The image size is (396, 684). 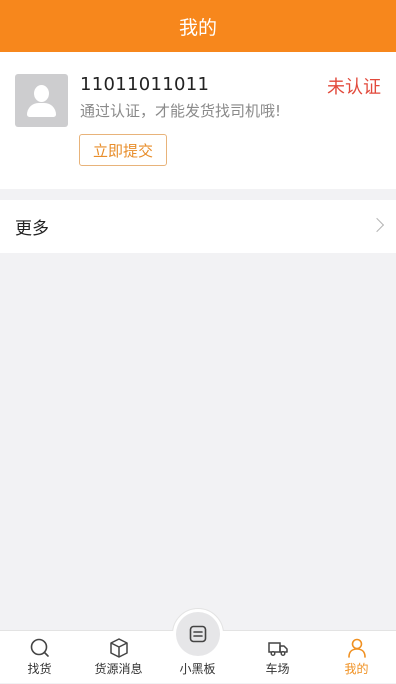 I want to click on tab-label: 找货, so click(x=39, y=669).